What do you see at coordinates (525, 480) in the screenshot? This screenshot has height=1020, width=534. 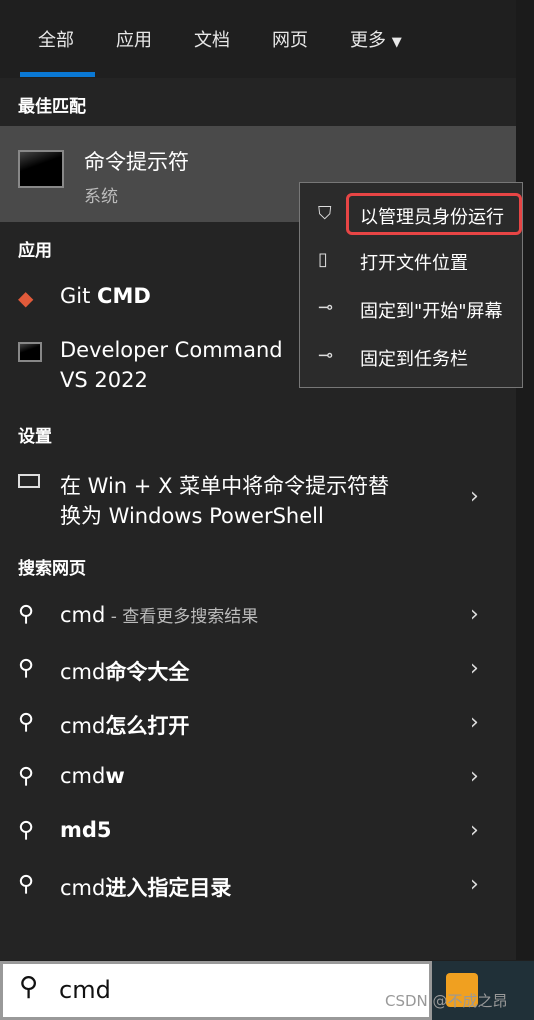 I see `scrollbar` at bounding box center [525, 480].